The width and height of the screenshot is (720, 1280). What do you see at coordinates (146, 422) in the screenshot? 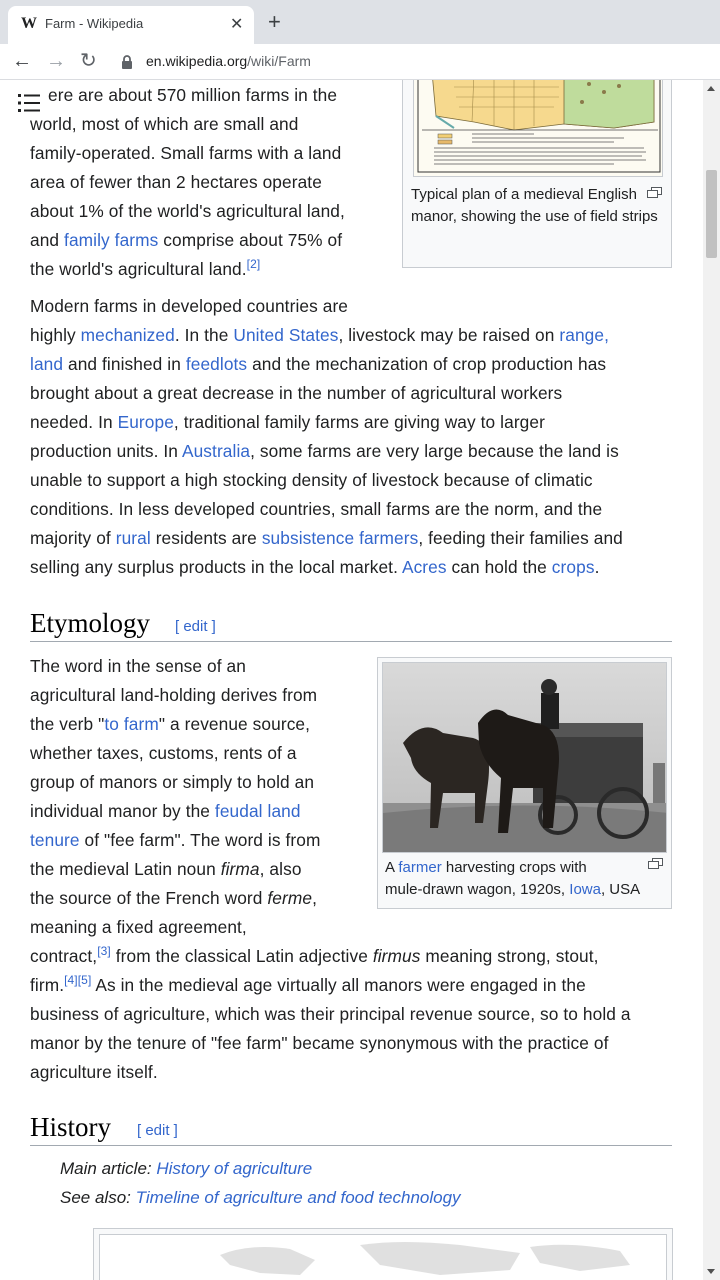
I see `link-europe: Europe` at bounding box center [146, 422].